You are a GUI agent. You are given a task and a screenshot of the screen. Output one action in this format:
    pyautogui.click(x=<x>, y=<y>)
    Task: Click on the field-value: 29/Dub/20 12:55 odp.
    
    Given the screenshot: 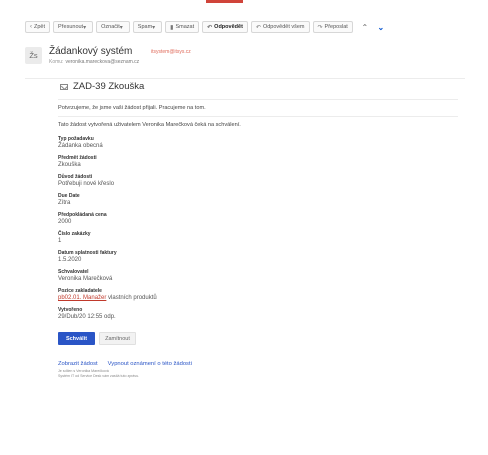 What is the action you would take?
    pyautogui.click(x=87, y=317)
    